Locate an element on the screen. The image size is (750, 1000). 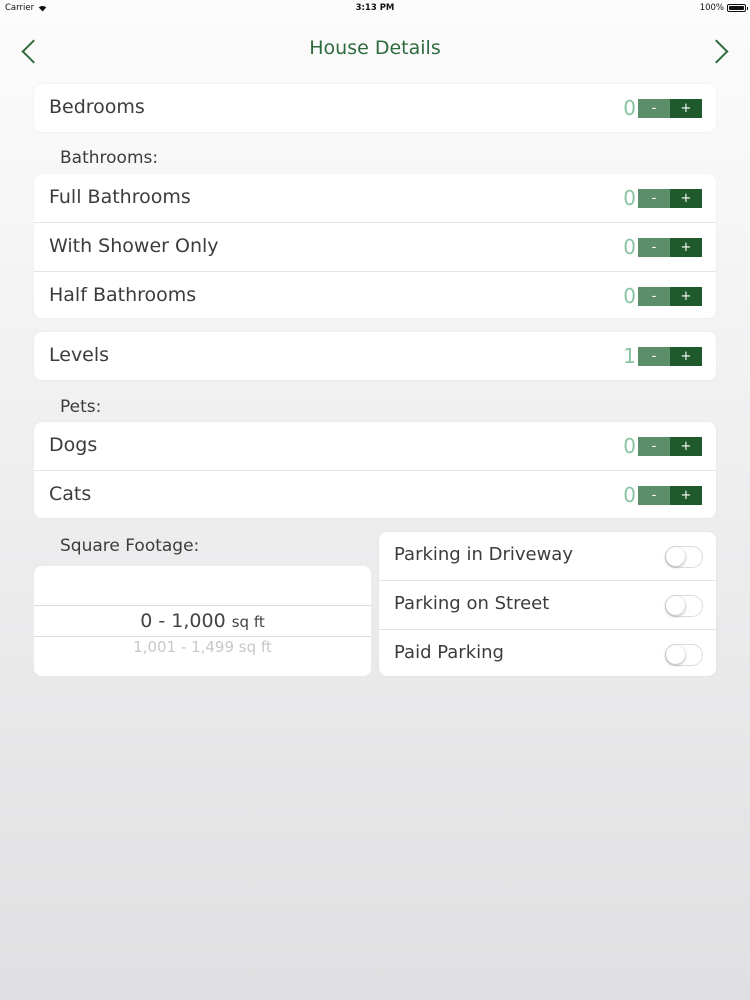
cats-minus-button: - is located at coordinates (654, 495).